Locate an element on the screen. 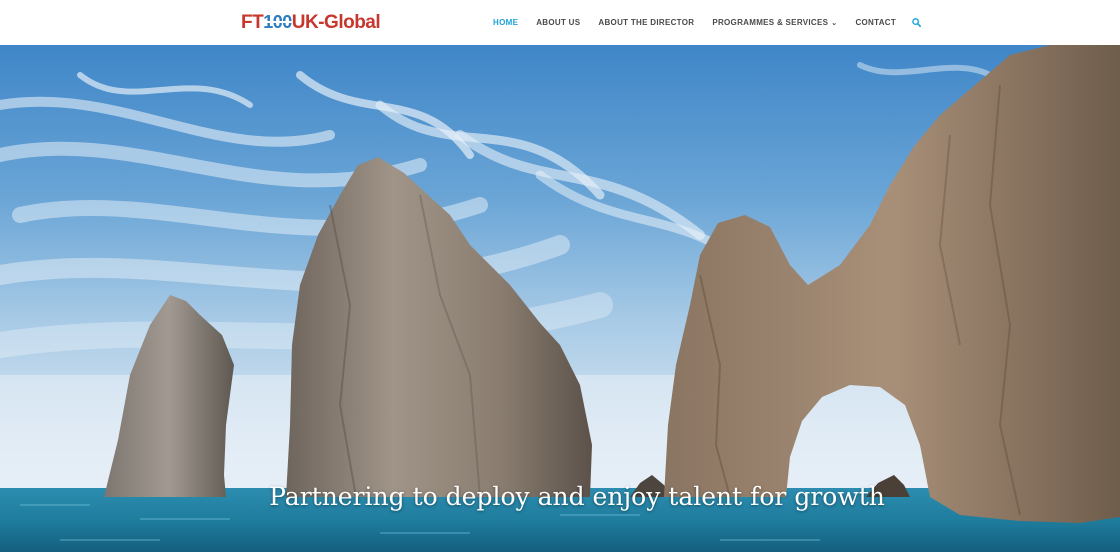 The height and width of the screenshot is (552, 1120). search-button is located at coordinates (917, 22).